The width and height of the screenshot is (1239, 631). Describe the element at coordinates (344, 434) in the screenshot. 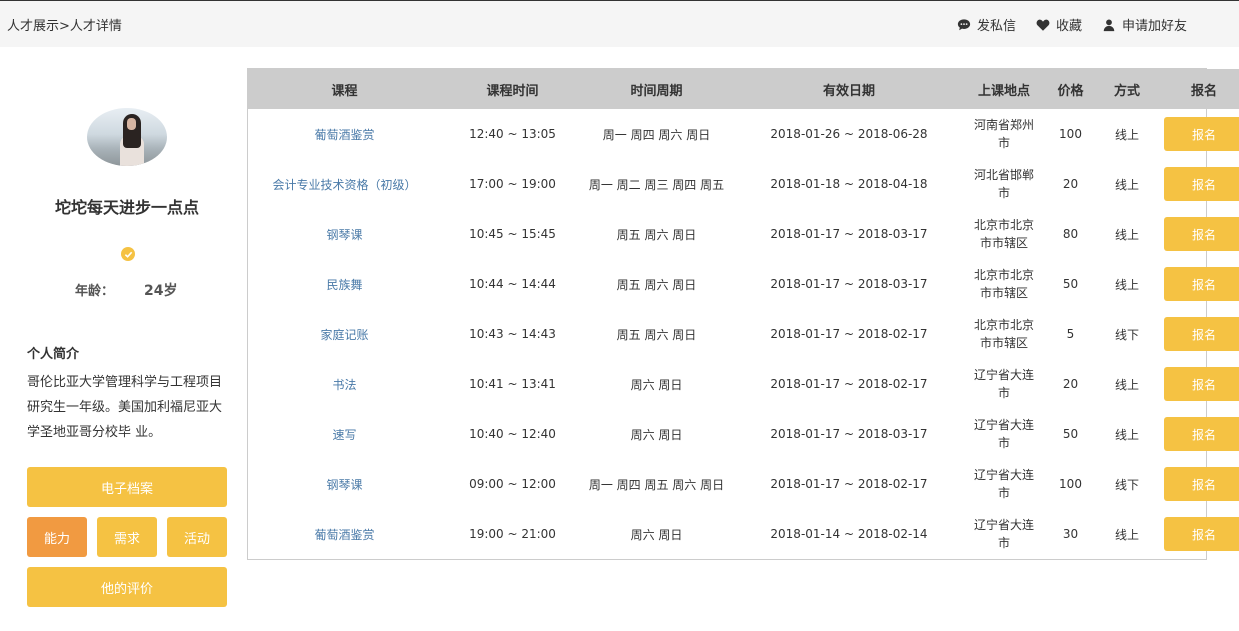

I see `course-link: 速写` at that location.